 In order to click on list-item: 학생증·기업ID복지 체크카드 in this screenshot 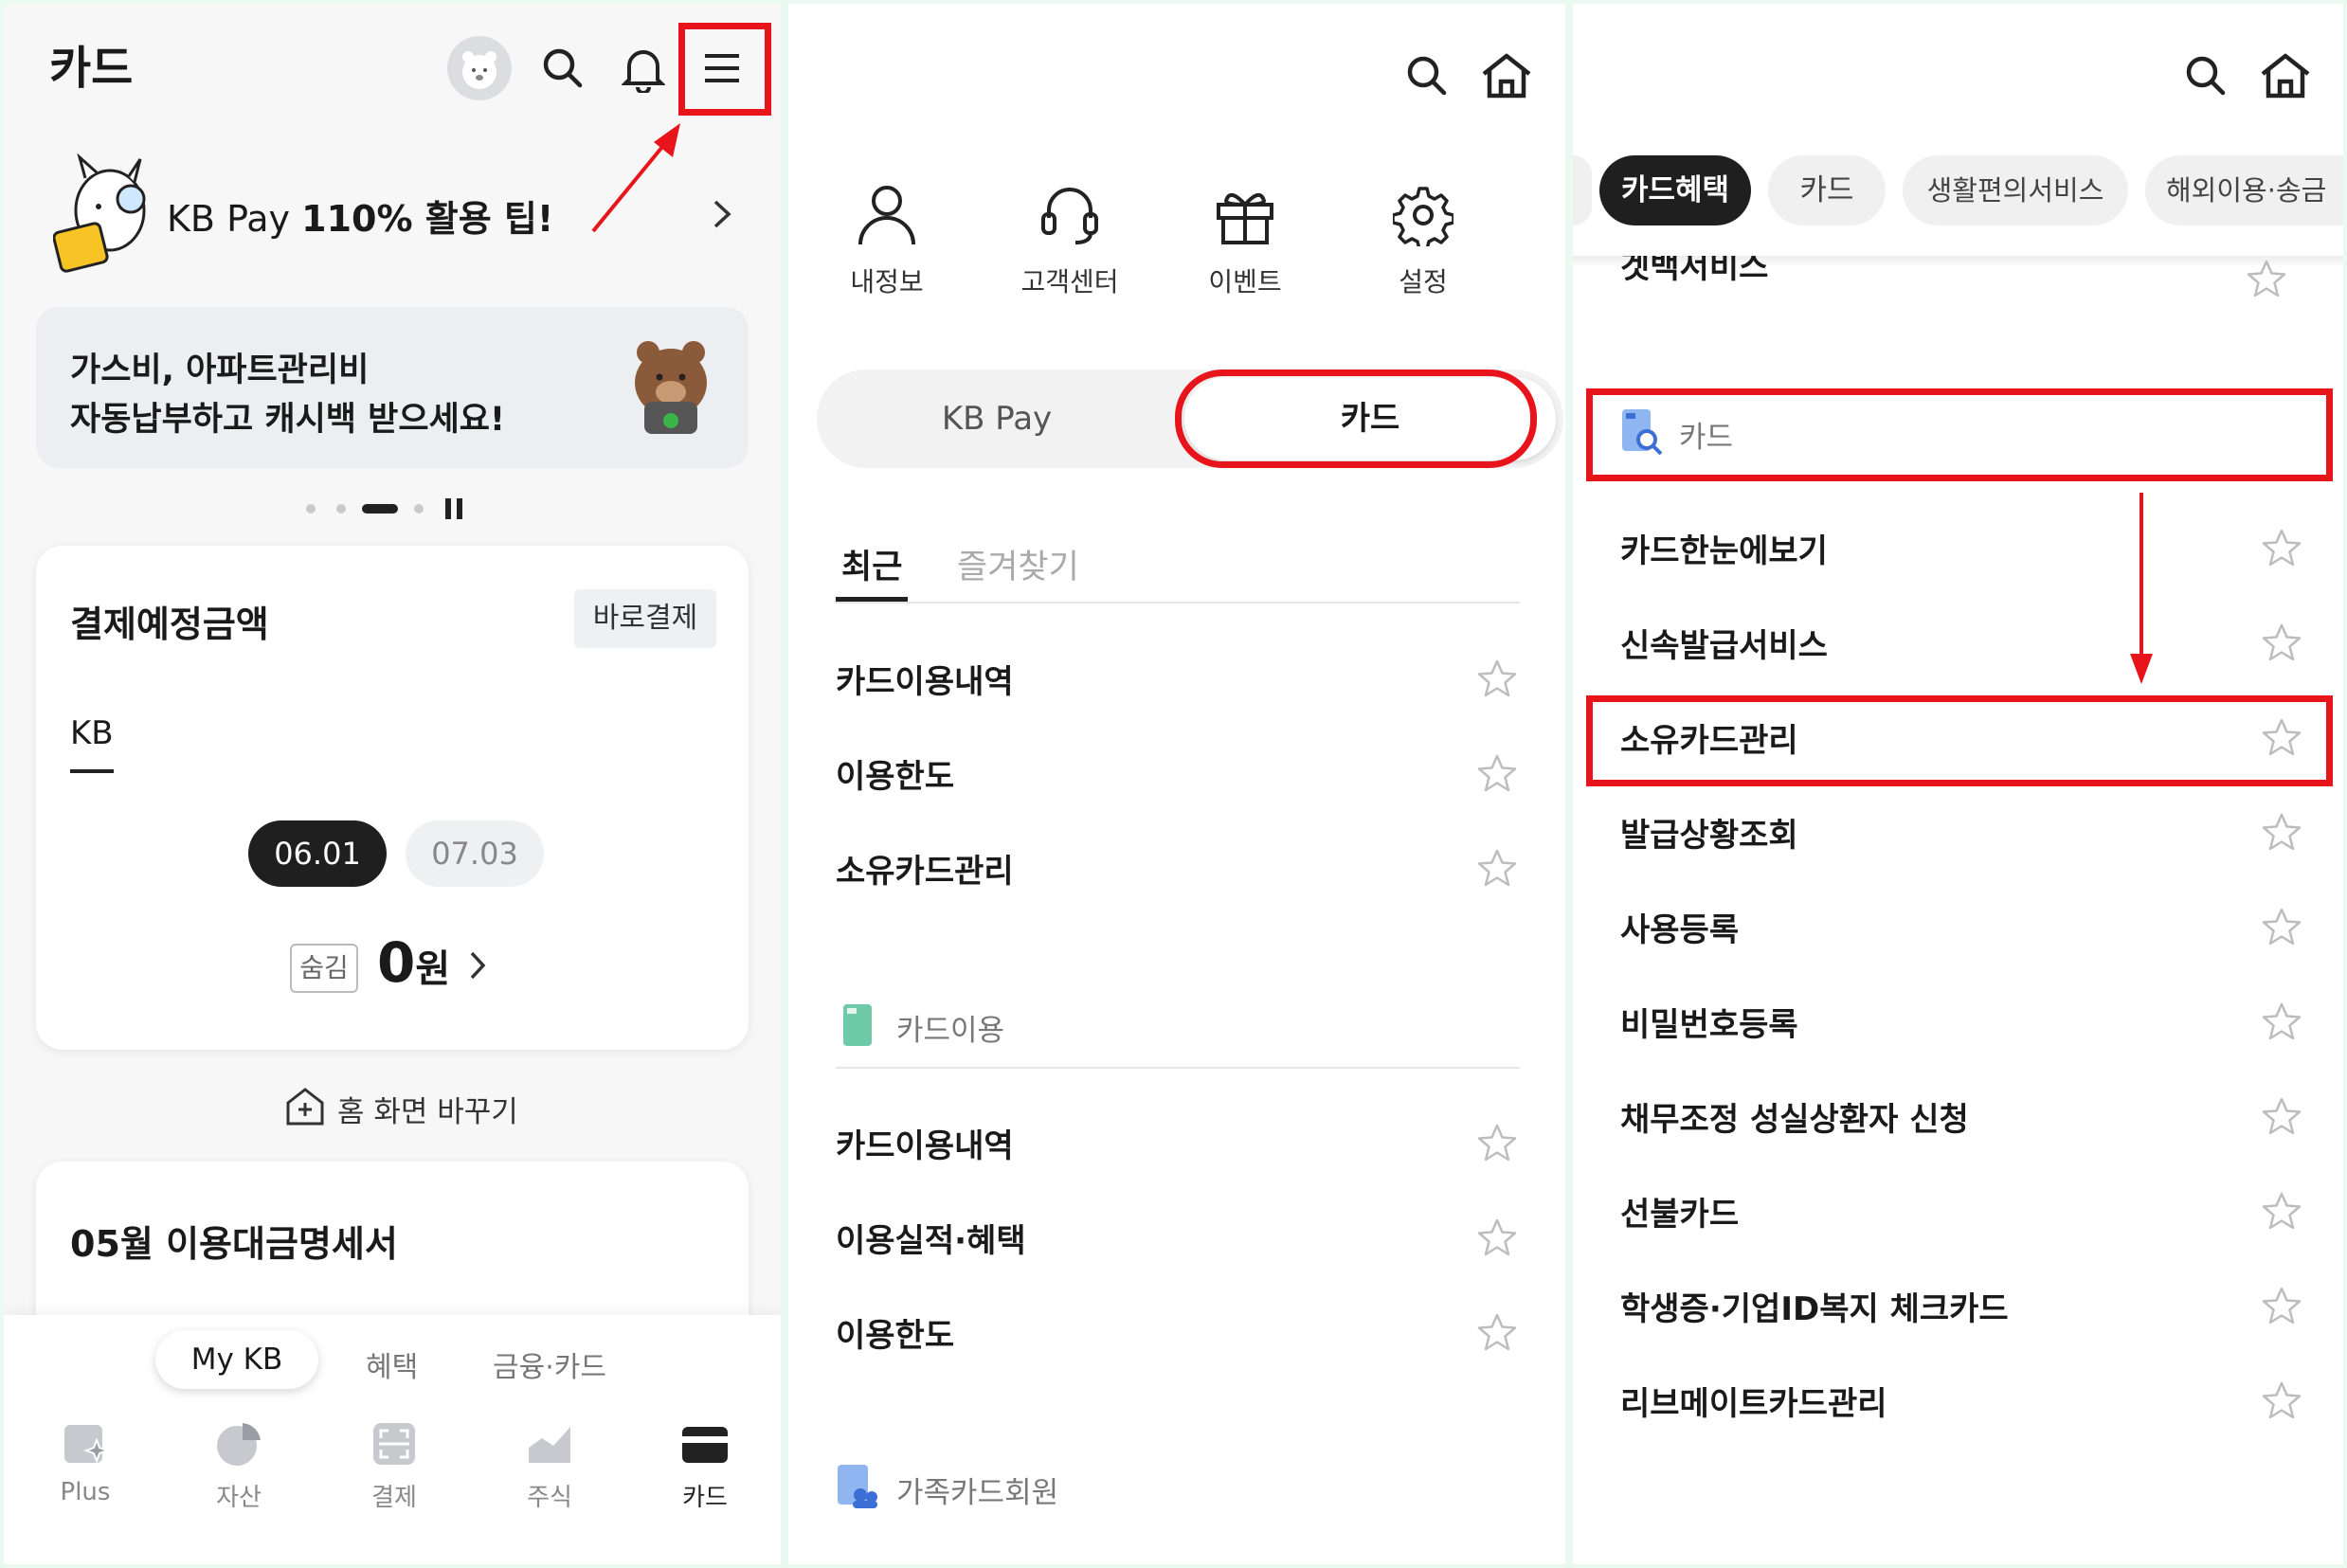, I will do `click(1970, 1309)`.